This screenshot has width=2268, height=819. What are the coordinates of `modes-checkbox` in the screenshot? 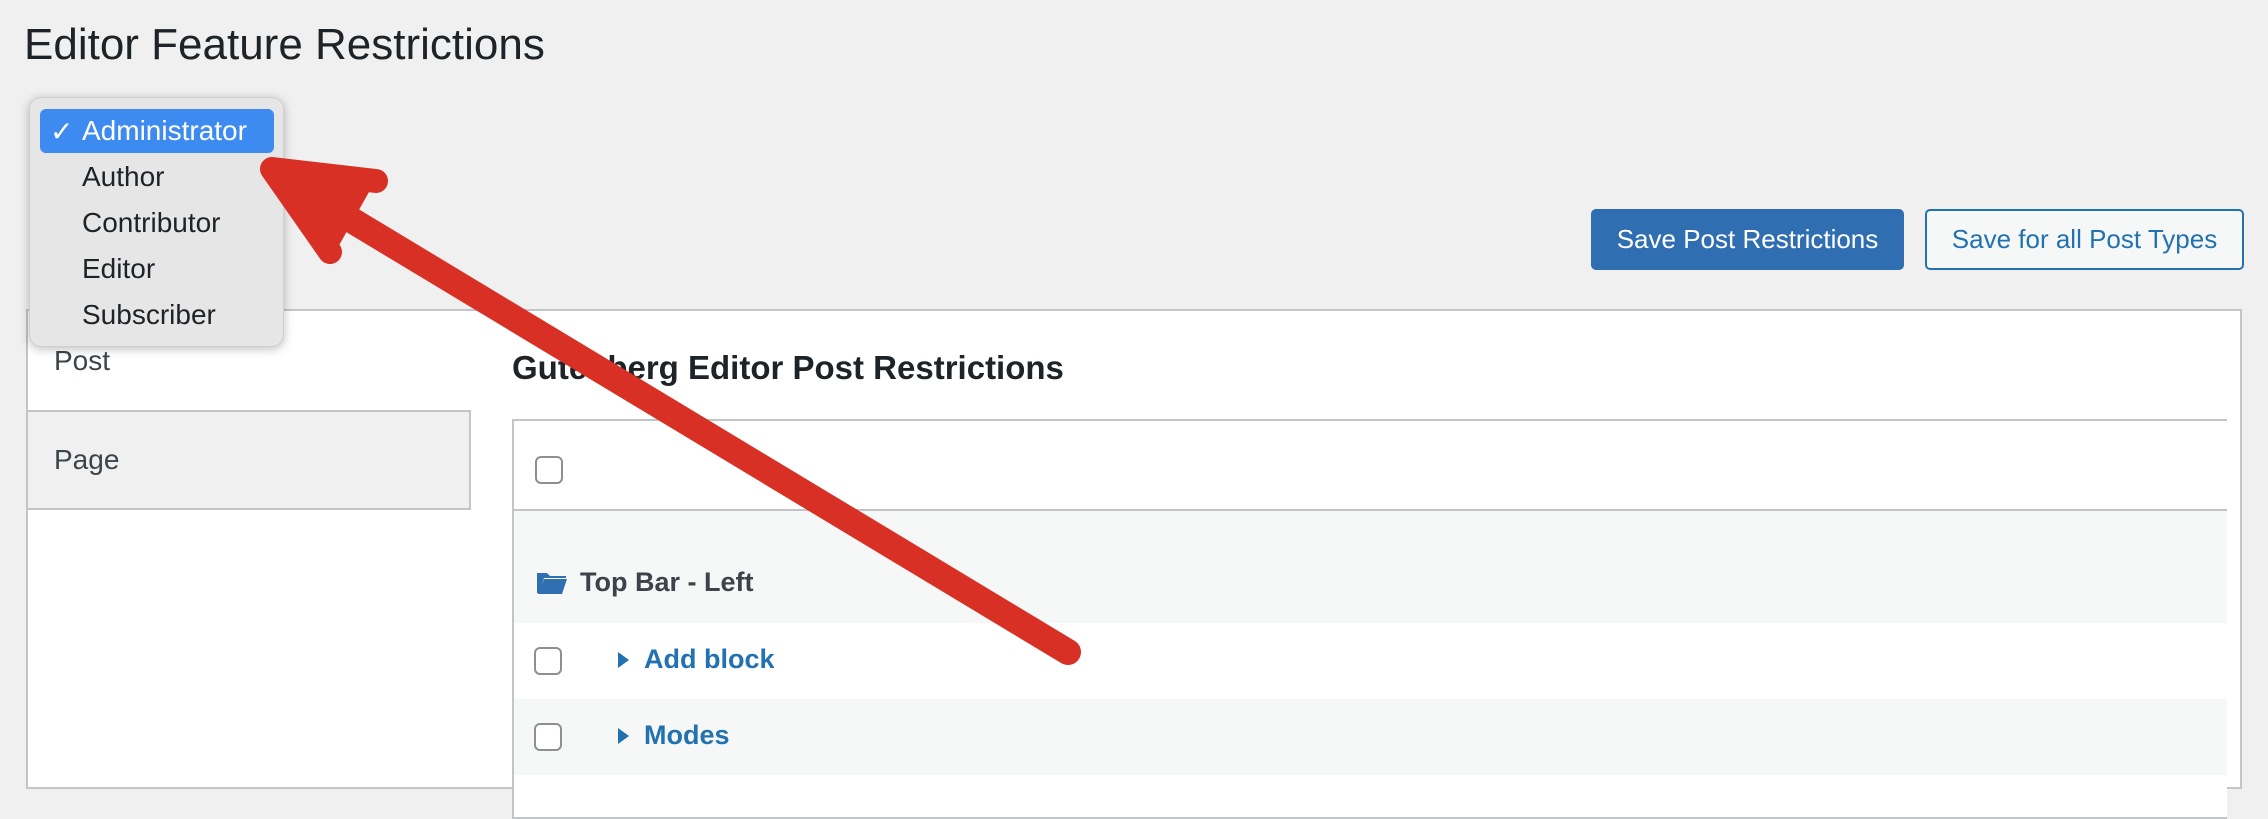 It's located at (548, 737).